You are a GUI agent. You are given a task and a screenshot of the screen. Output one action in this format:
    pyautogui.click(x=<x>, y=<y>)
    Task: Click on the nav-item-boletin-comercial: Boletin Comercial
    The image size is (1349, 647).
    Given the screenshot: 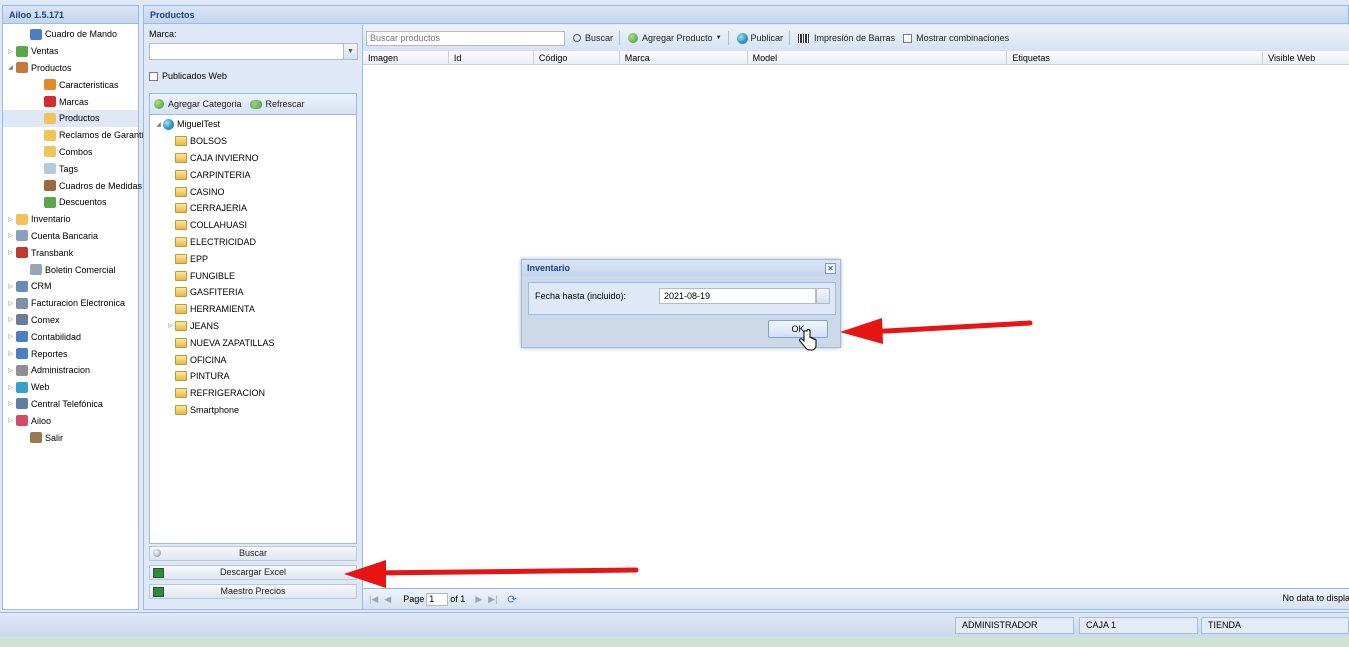 What is the action you would take?
    pyautogui.click(x=70, y=269)
    